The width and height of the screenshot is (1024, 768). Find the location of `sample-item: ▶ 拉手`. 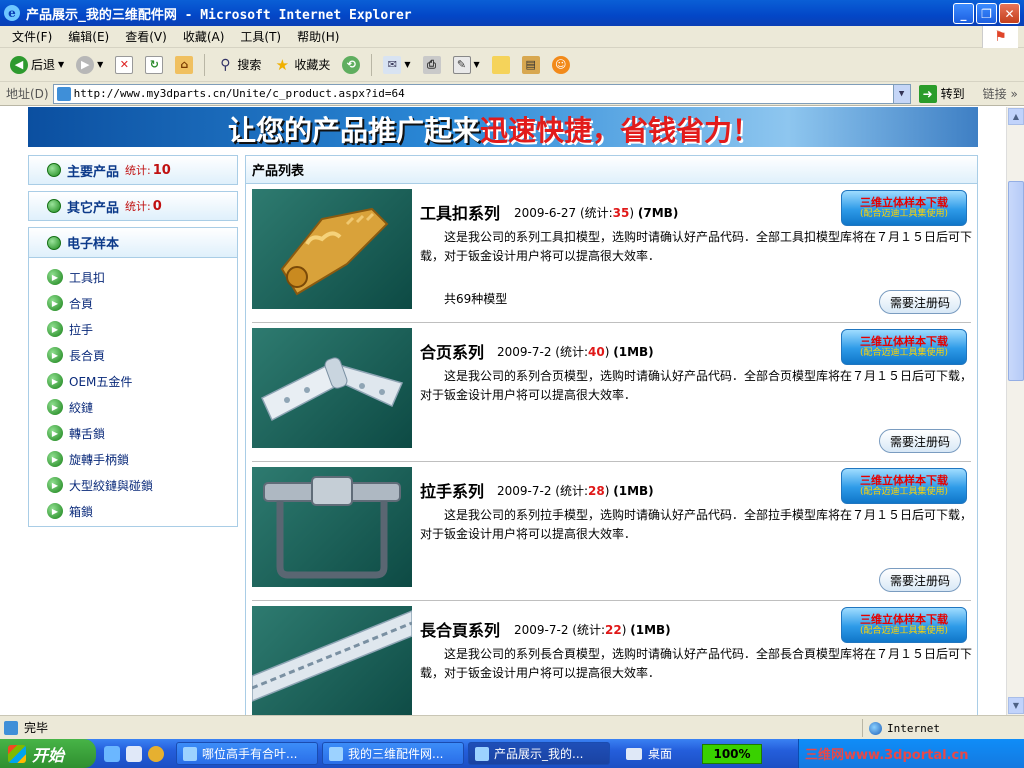

sample-item: ▶ 拉手 is located at coordinates (133, 329).